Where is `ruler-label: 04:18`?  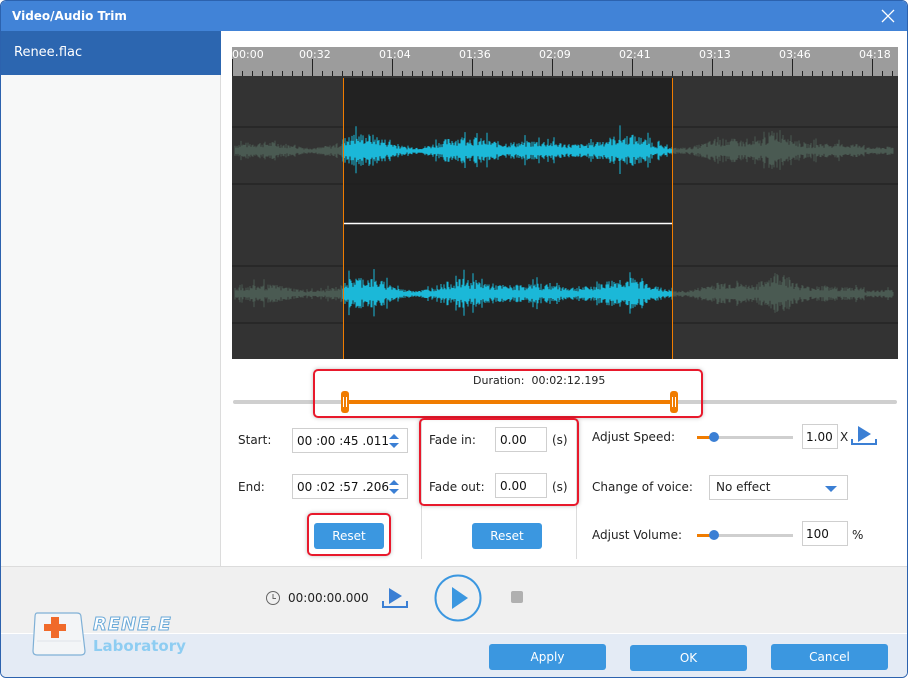 ruler-label: 04:18 is located at coordinates (875, 54).